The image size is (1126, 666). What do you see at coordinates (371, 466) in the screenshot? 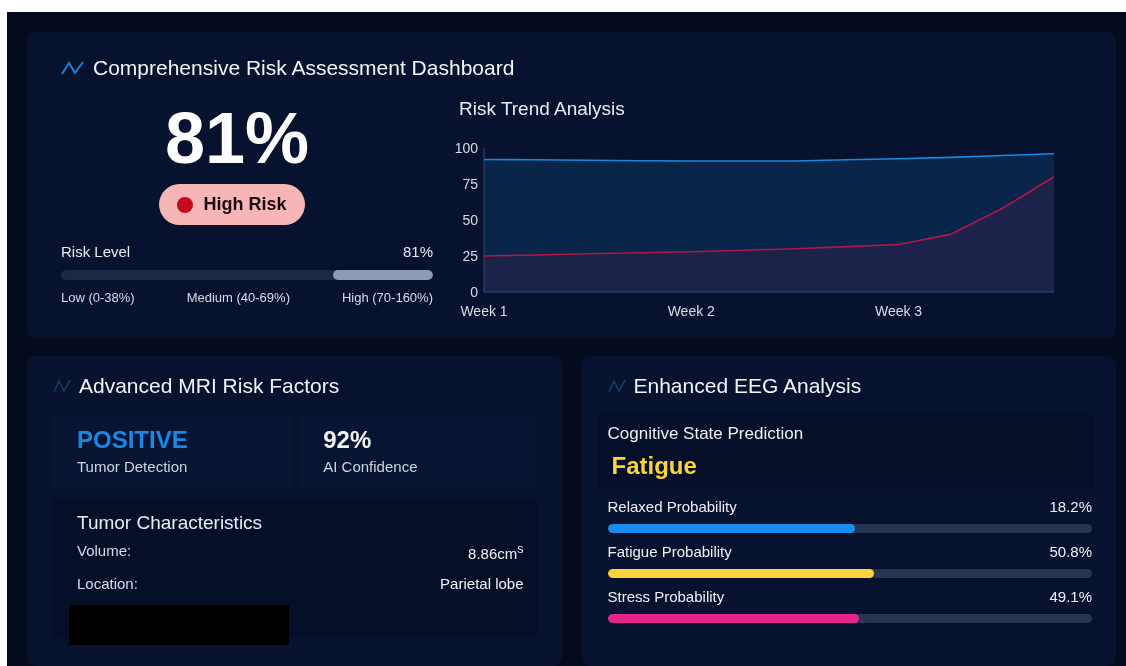
I see `stat-label: AI Confidence` at bounding box center [371, 466].